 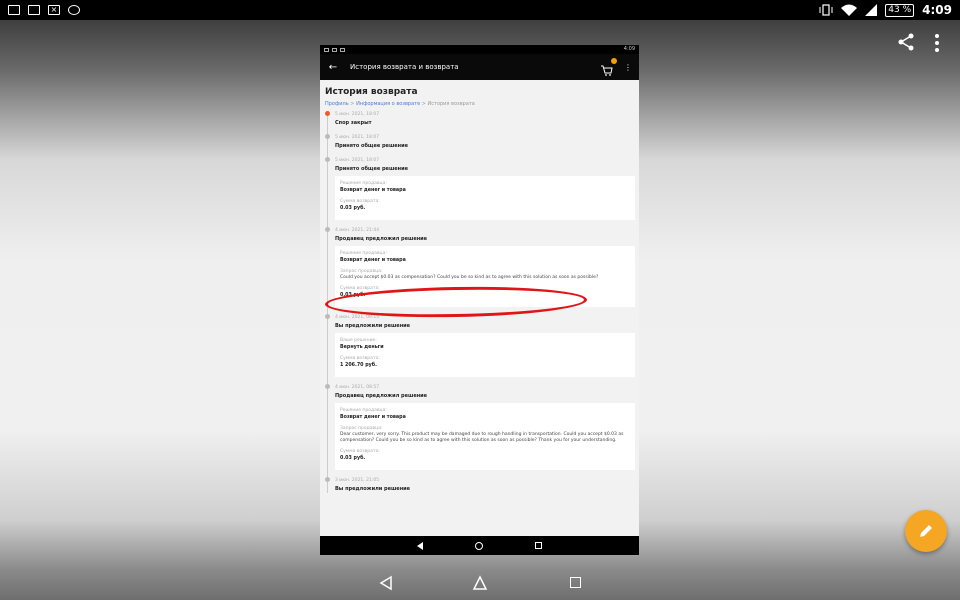 I want to click on breadcrumb-return-info: Информация о возврате, so click(x=388, y=104).